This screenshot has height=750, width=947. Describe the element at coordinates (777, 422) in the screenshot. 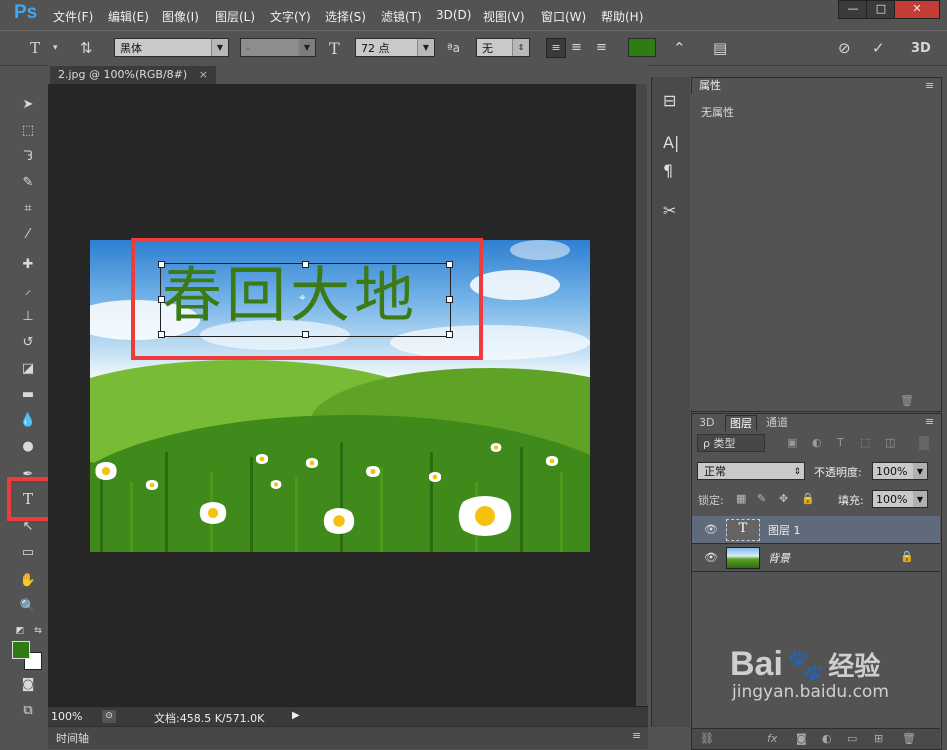

I see `tab-channels: 通道` at that location.